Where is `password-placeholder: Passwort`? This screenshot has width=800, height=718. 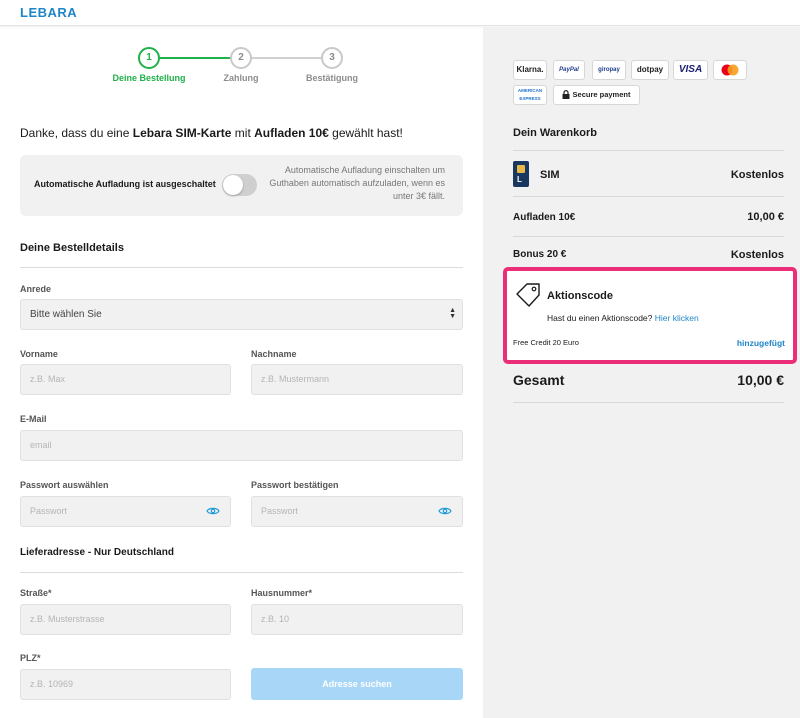 password-placeholder: Passwort is located at coordinates (49, 511).